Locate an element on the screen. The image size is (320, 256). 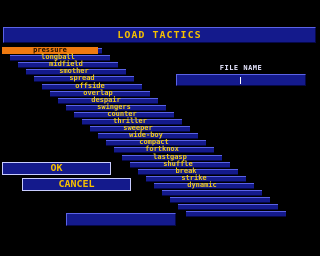
cancel-button: CANCEL is located at coordinates (76, 184).